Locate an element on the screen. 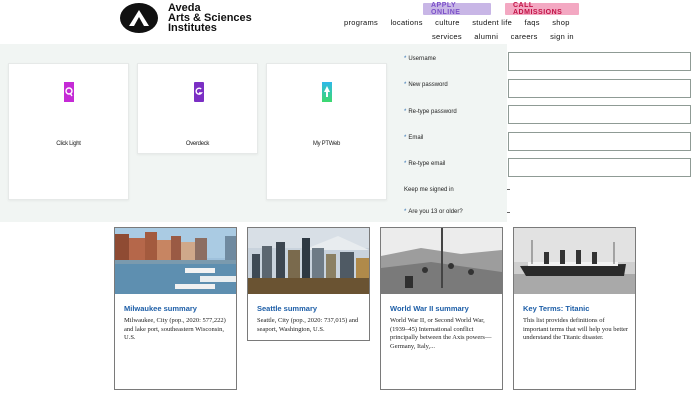  nav-faqs: faqs is located at coordinates (531, 22).